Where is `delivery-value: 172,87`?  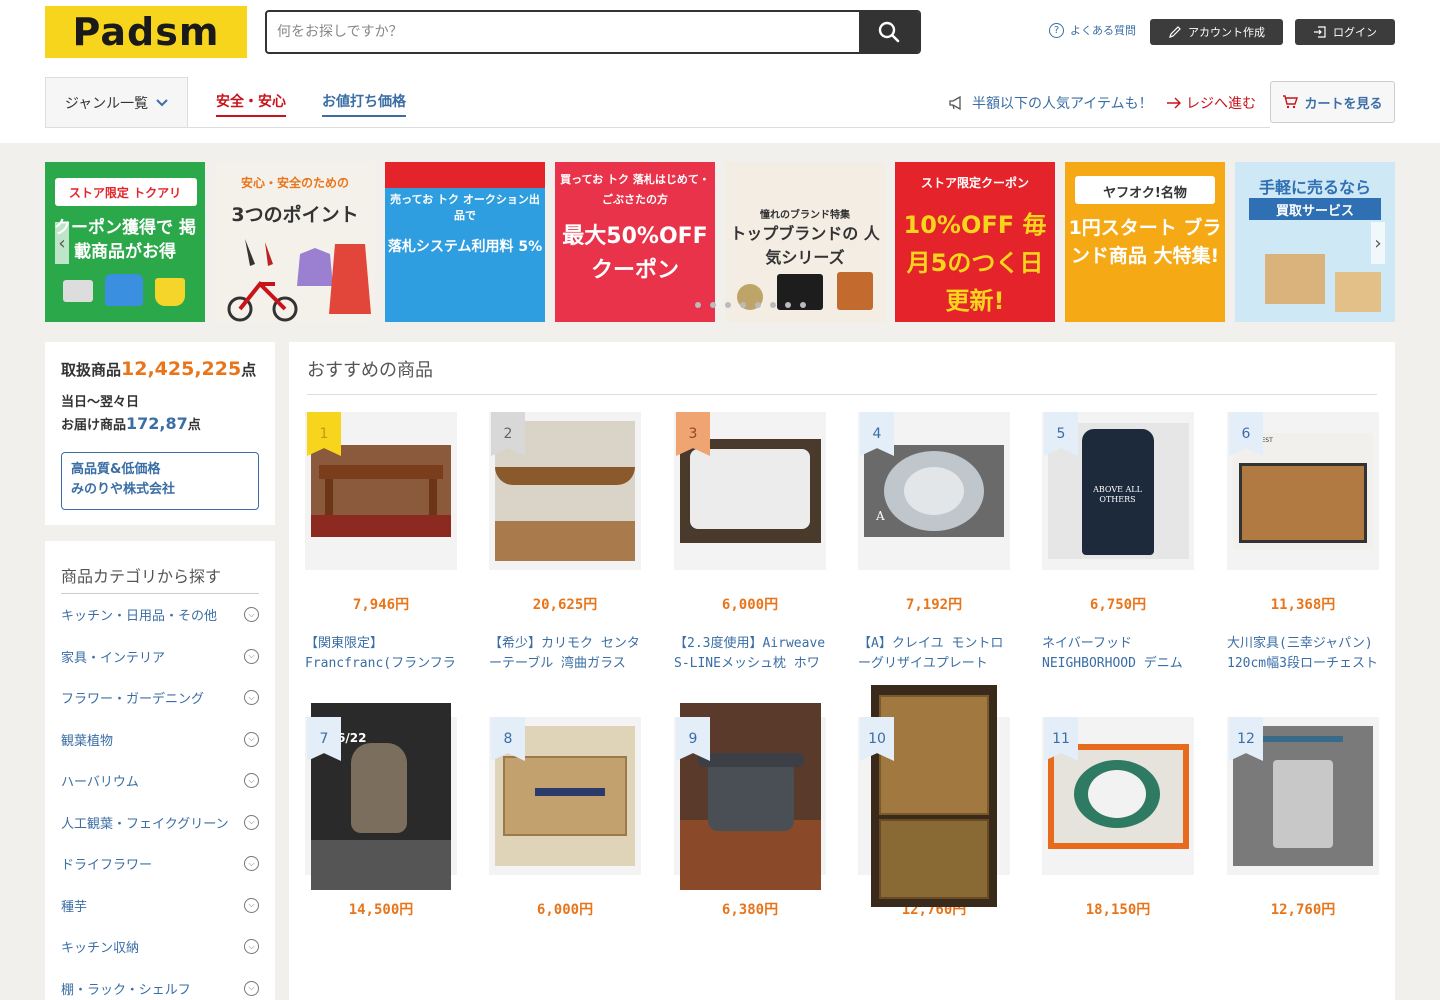 delivery-value: 172,87 is located at coordinates (157, 423).